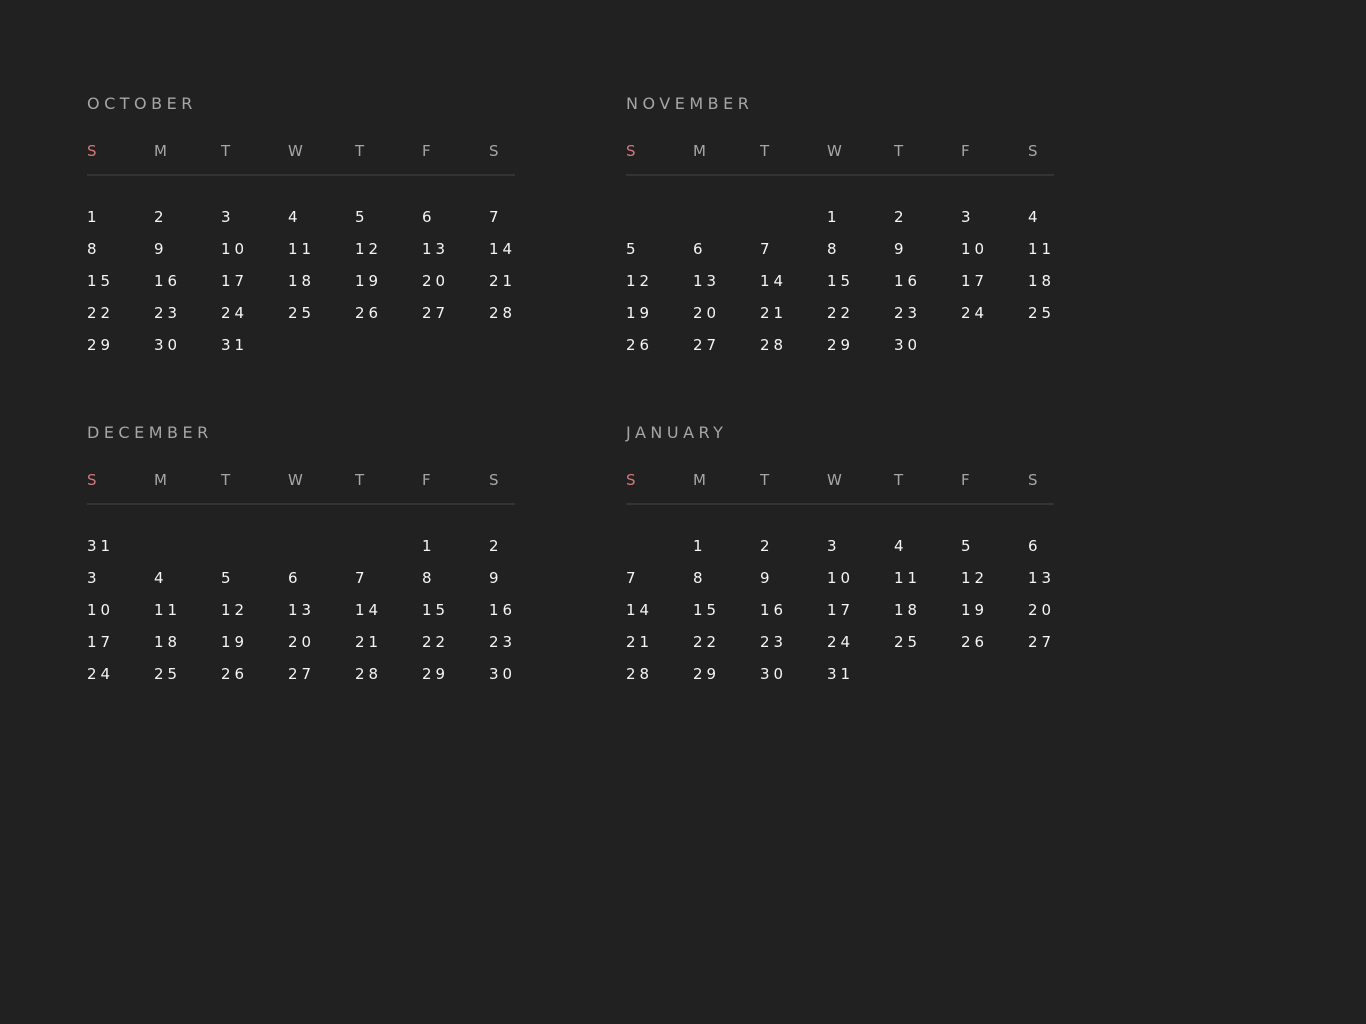 This screenshot has height=1024, width=1366. I want to click on day-cell: 1, so click(94, 217).